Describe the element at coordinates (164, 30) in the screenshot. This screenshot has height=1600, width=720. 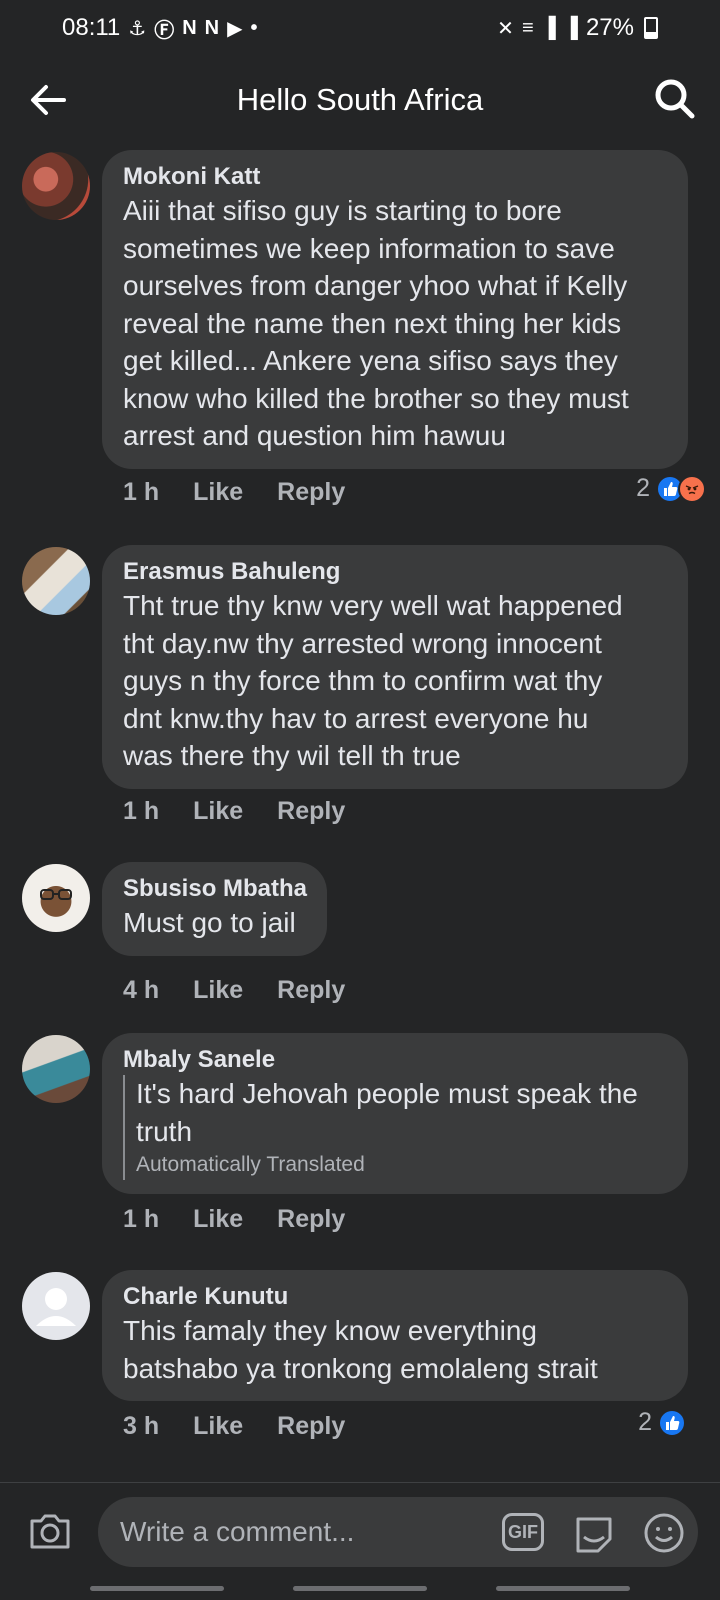
I see `facebook-icon: Ⓕ` at that location.